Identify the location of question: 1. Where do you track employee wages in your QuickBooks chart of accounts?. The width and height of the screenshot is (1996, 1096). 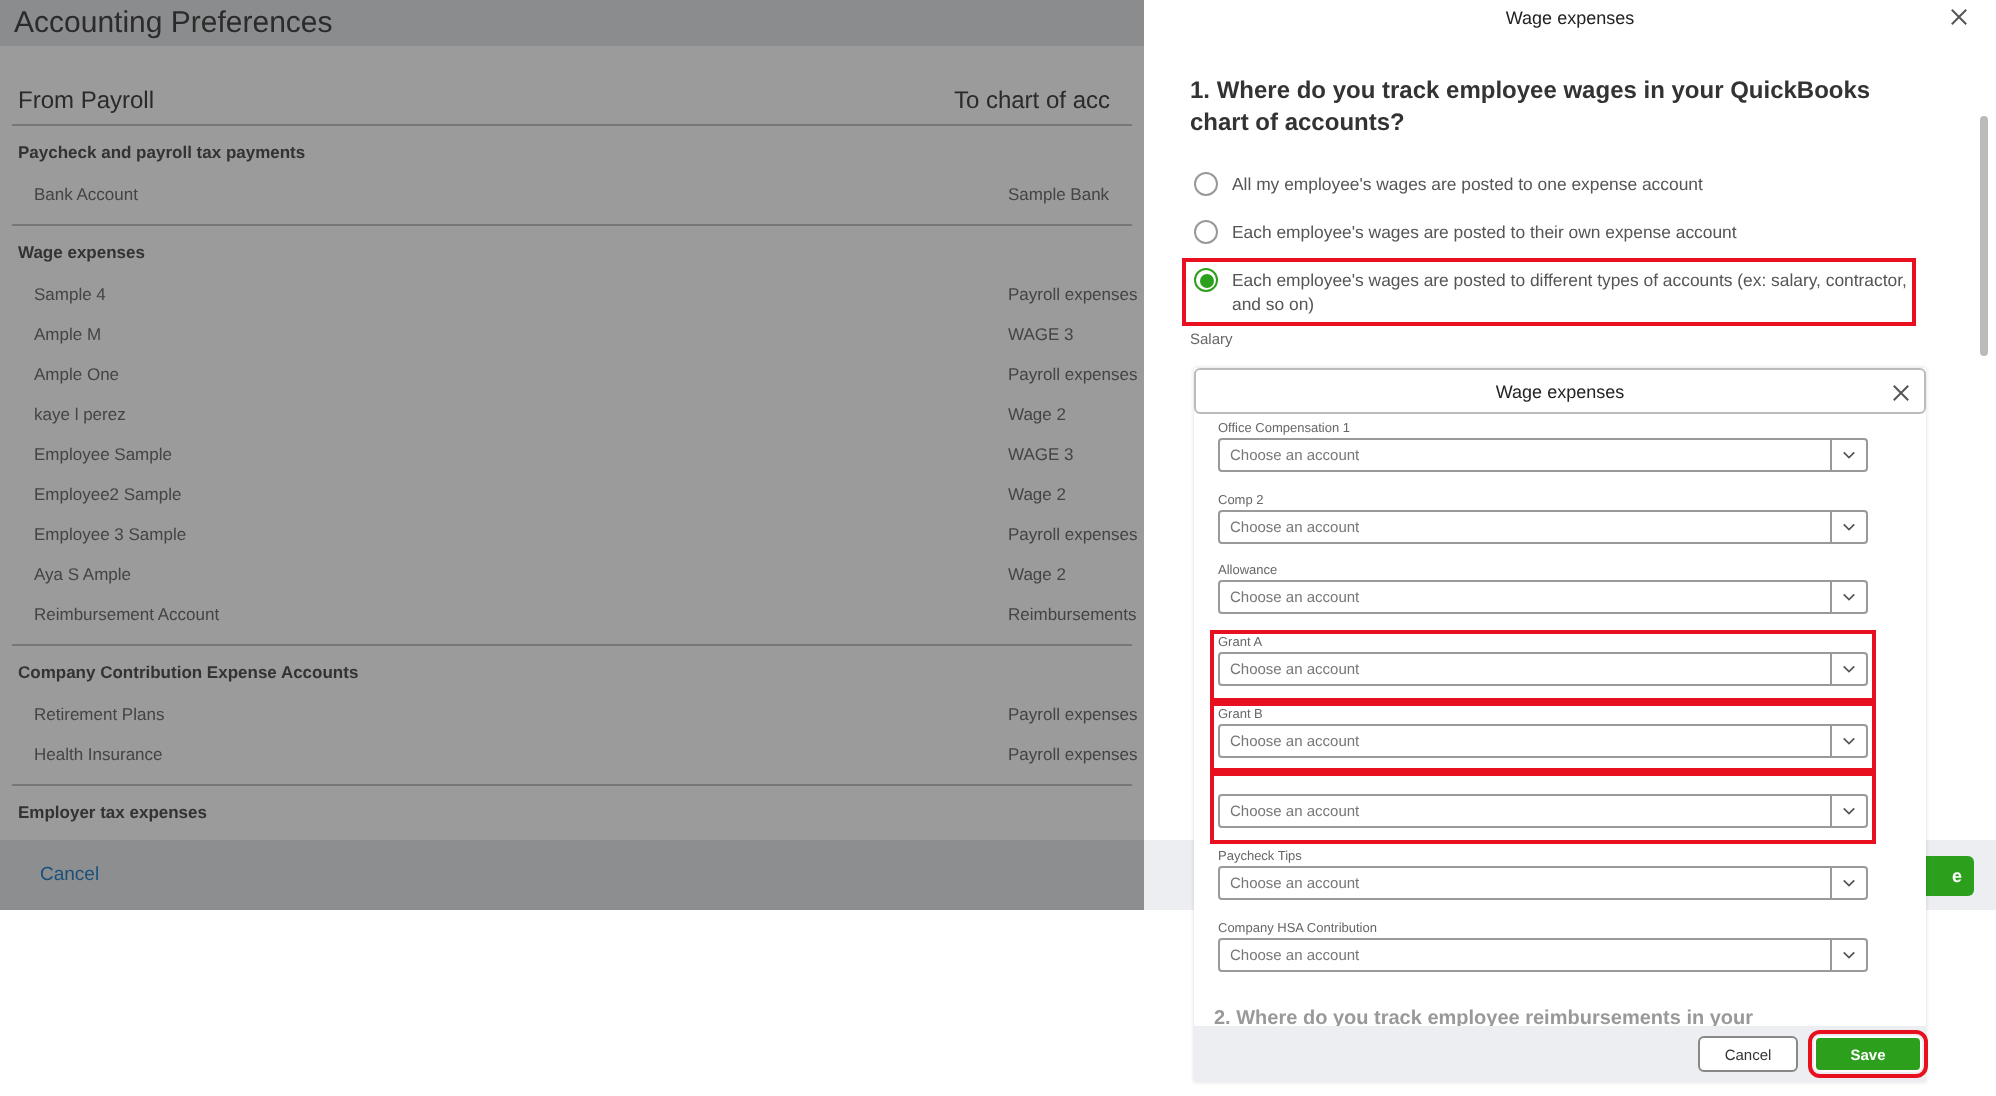
(1531, 106).